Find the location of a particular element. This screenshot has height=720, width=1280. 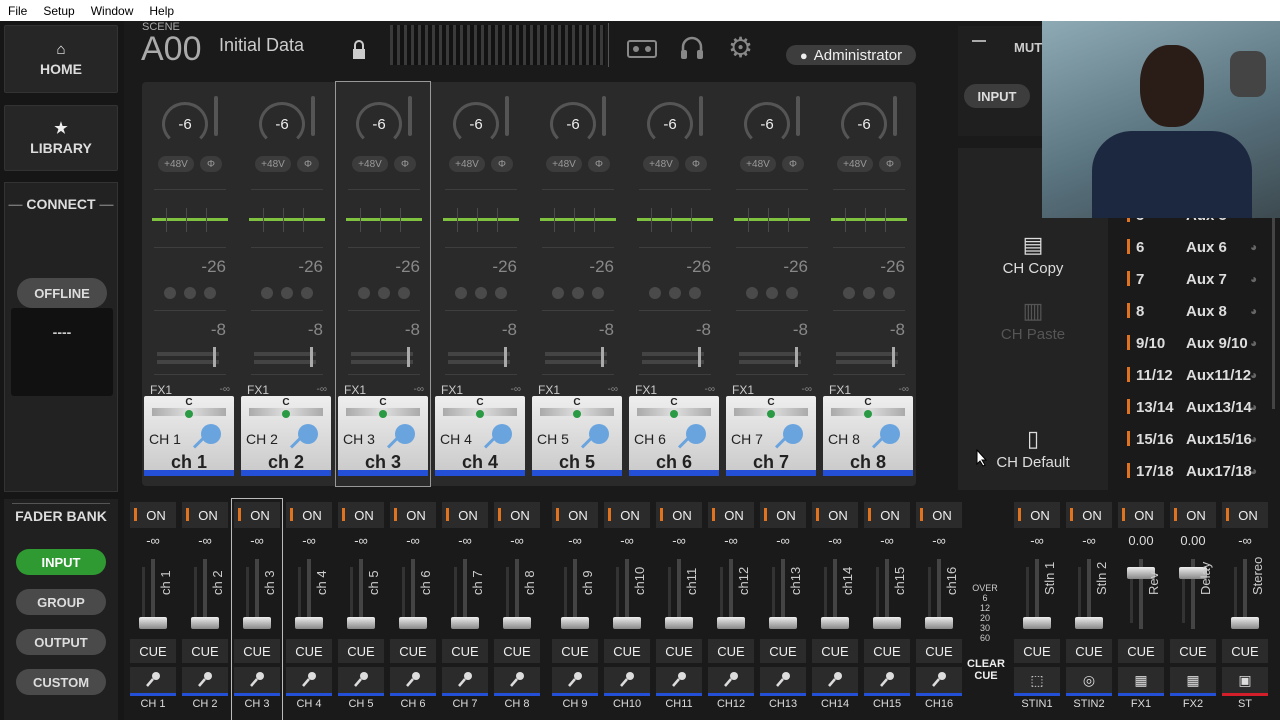

aux-send-row: 6 Aux 6 ◕ is located at coordinates (1196, 247).